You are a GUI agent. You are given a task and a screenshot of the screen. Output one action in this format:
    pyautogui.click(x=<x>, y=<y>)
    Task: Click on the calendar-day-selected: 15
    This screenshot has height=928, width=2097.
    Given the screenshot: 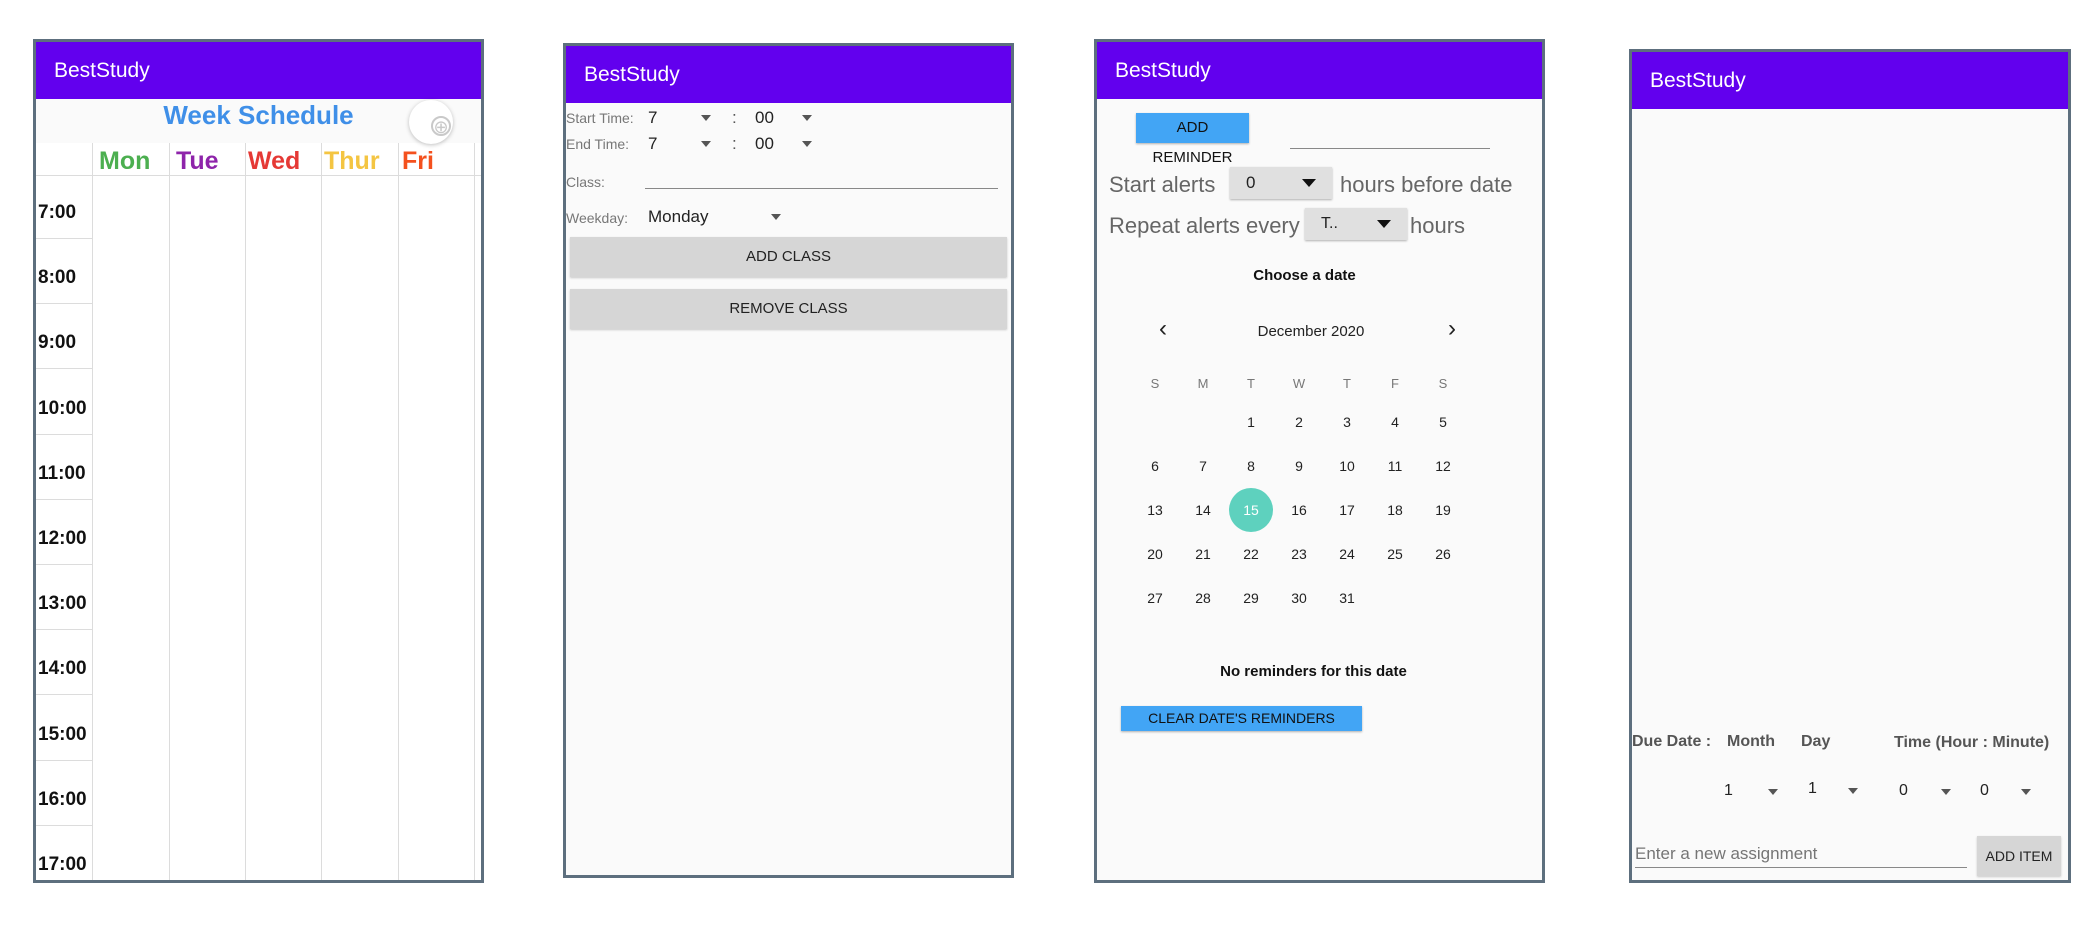 What is the action you would take?
    pyautogui.click(x=1251, y=510)
    